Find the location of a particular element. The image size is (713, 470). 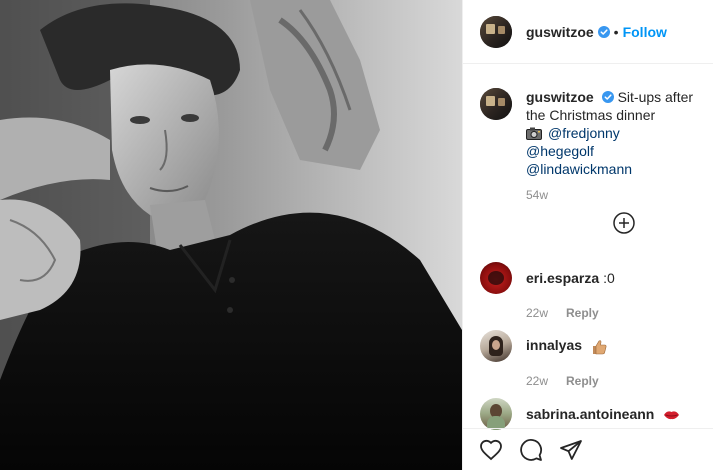

heart-icon is located at coordinates (491, 450).